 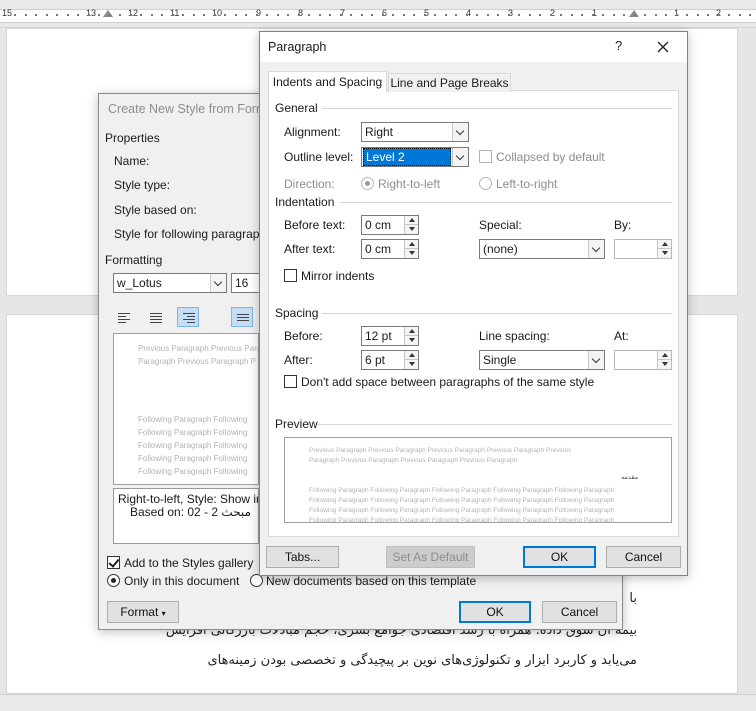 I want to click on alignment-combo: Right, so click(x=415, y=132).